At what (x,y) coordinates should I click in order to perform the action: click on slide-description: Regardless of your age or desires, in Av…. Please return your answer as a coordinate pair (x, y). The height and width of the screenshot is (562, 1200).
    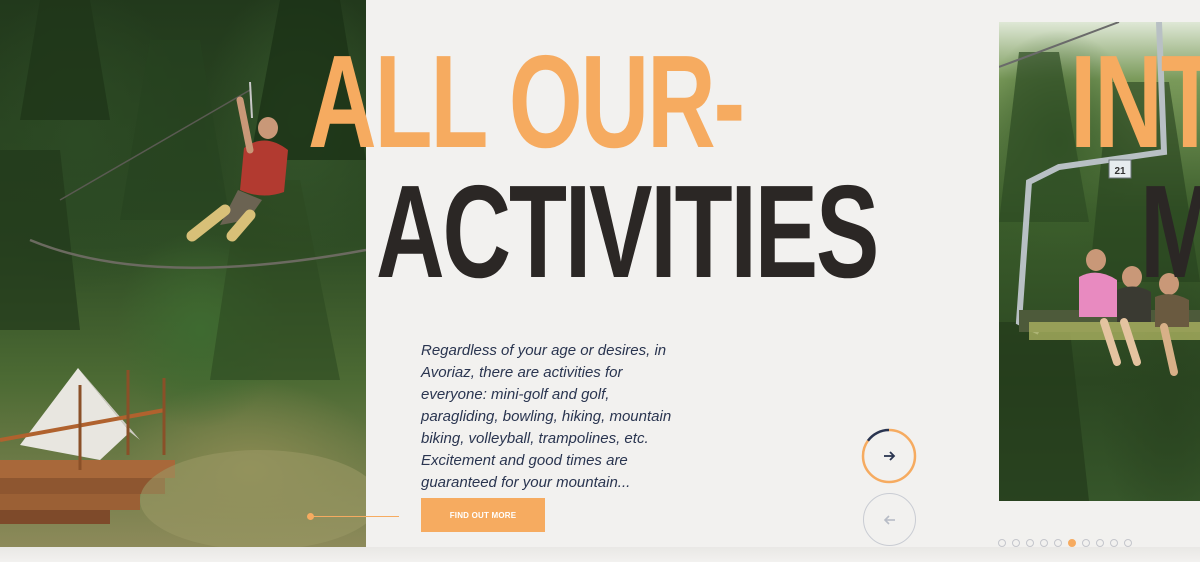
    Looking at the image, I should click on (546, 416).